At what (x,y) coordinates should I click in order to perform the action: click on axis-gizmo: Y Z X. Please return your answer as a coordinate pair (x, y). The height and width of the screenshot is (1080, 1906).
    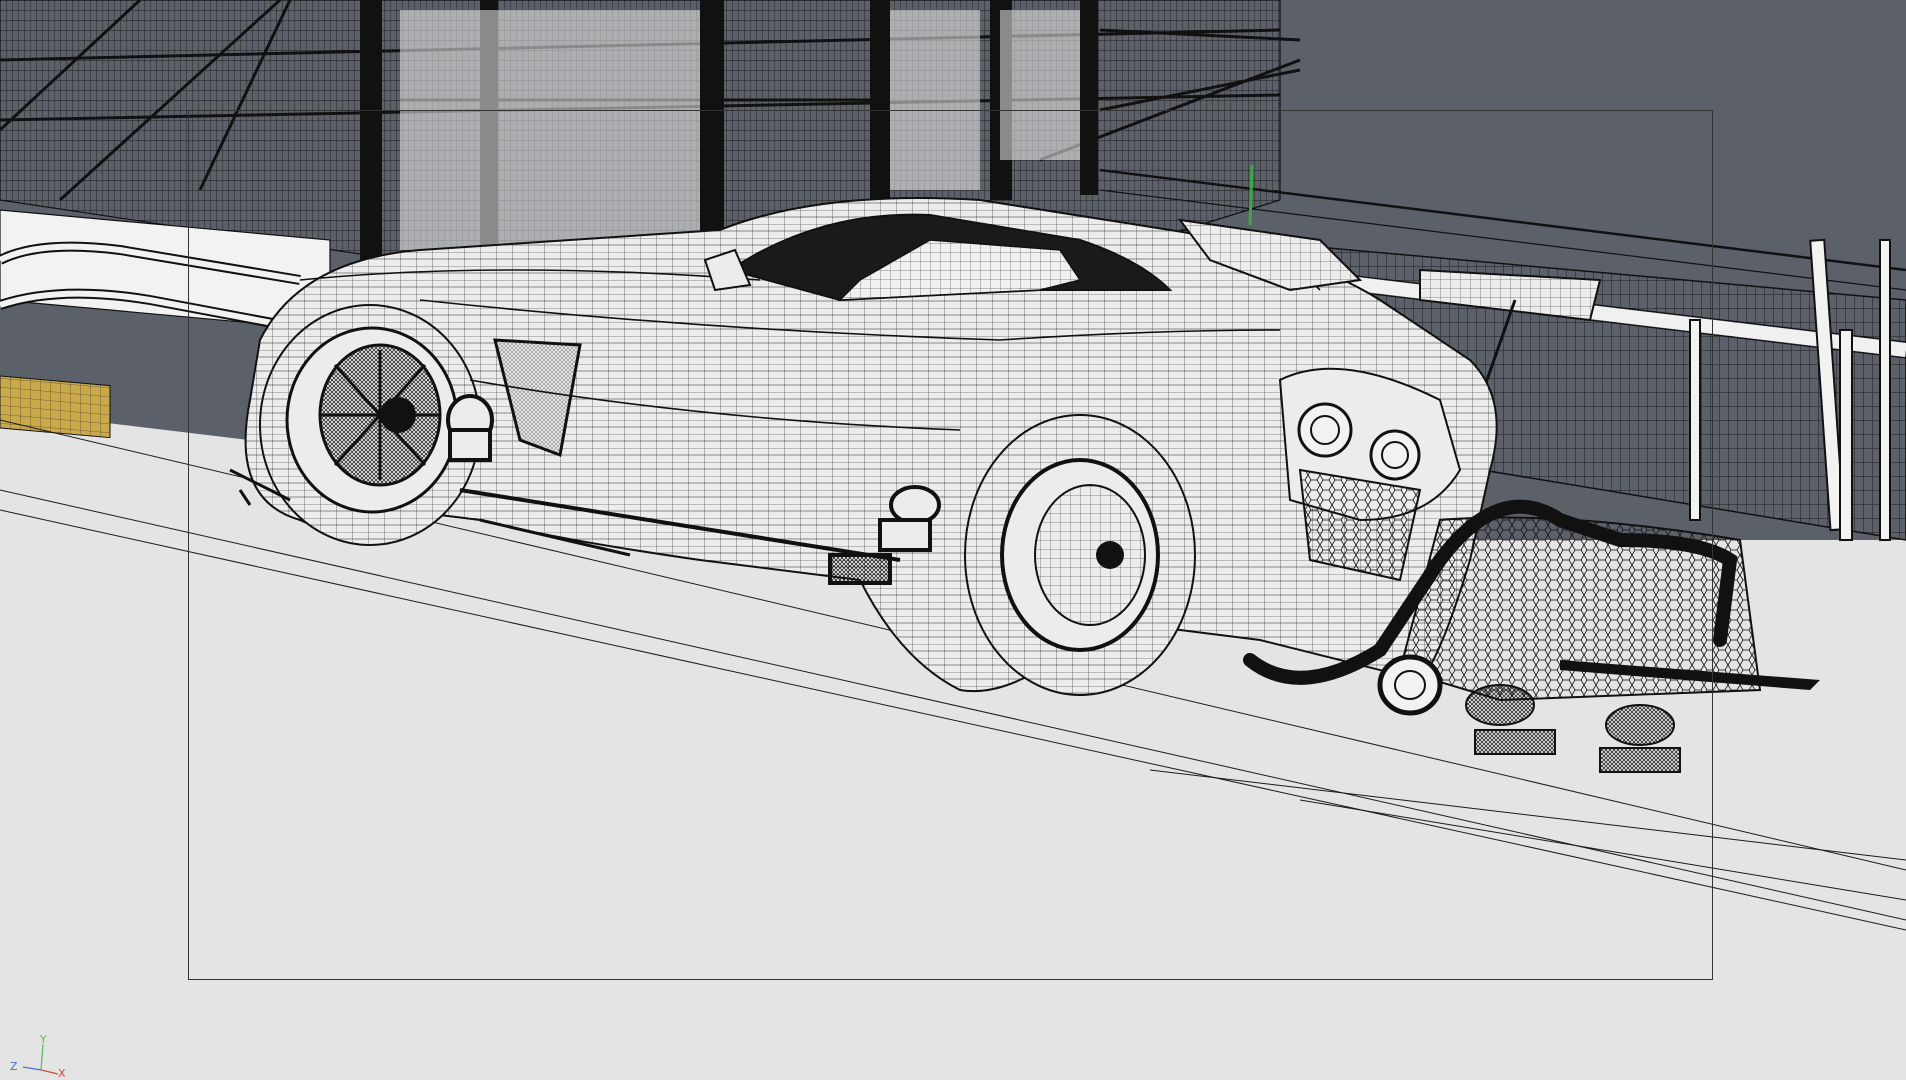
    Looking at the image, I should click on (36, 1055).